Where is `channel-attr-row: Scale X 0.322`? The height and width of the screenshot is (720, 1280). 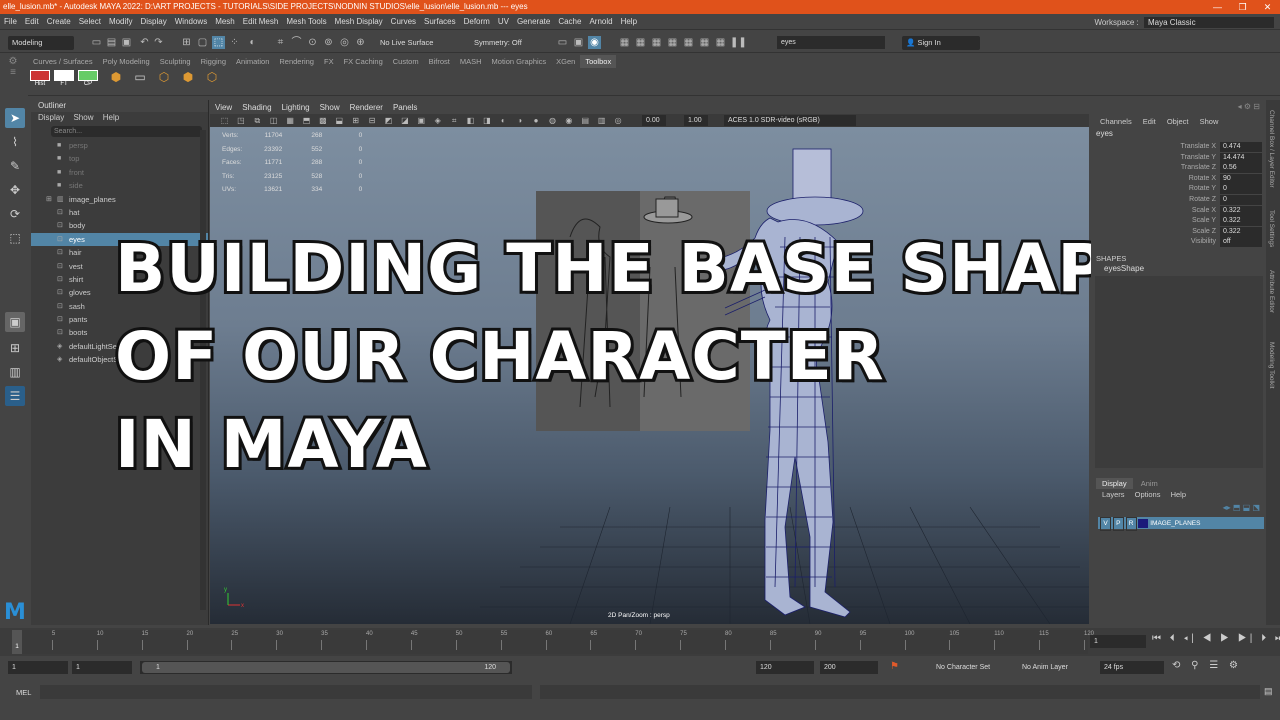
channel-attr-row: Scale X 0.322 is located at coordinates (1178, 211).